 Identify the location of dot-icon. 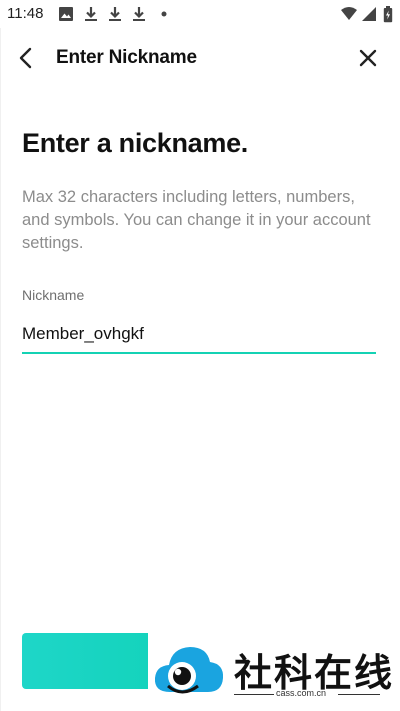
(166, 16).